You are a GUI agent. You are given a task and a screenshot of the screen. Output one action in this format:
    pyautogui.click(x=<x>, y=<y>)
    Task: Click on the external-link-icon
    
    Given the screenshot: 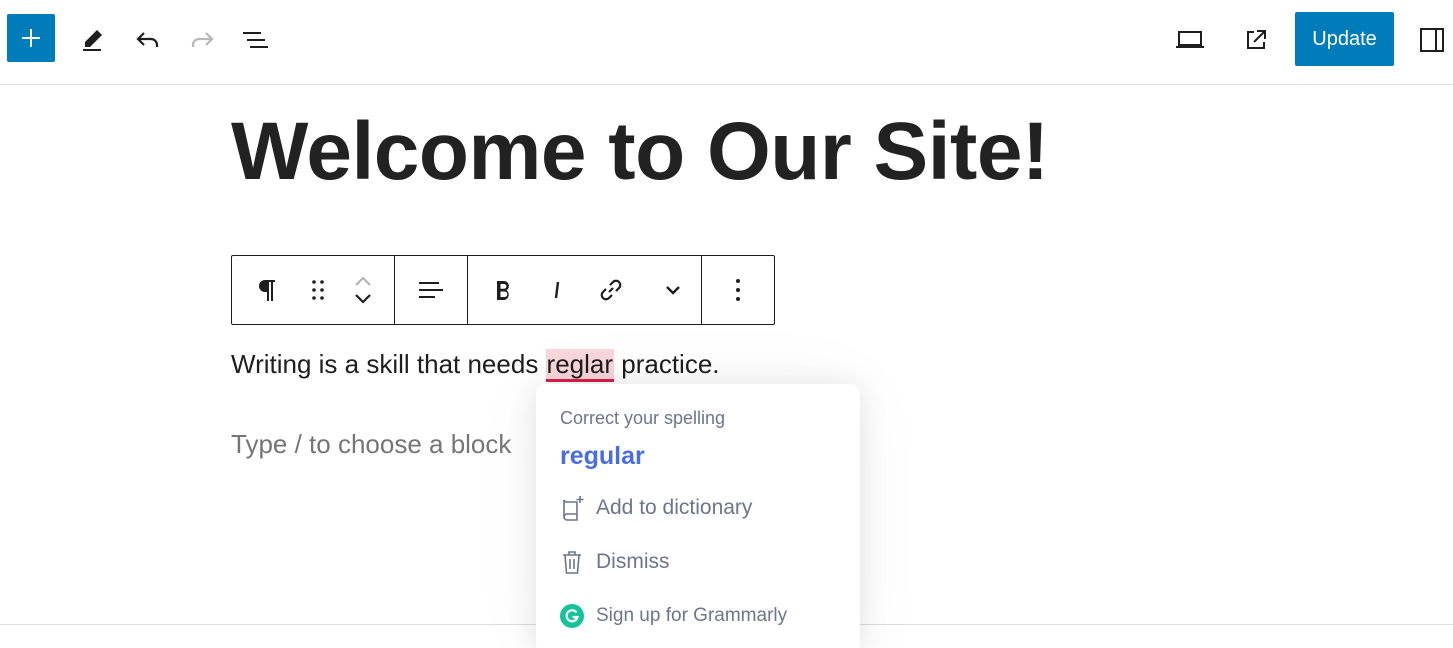 What is the action you would take?
    pyautogui.click(x=1256, y=39)
    